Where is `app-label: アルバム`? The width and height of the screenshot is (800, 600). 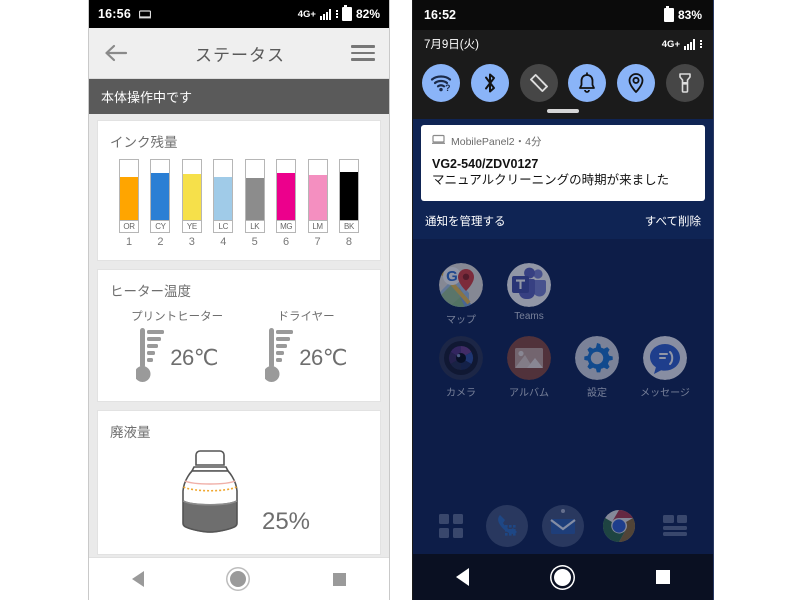
app-label: アルバム is located at coordinates (529, 393).